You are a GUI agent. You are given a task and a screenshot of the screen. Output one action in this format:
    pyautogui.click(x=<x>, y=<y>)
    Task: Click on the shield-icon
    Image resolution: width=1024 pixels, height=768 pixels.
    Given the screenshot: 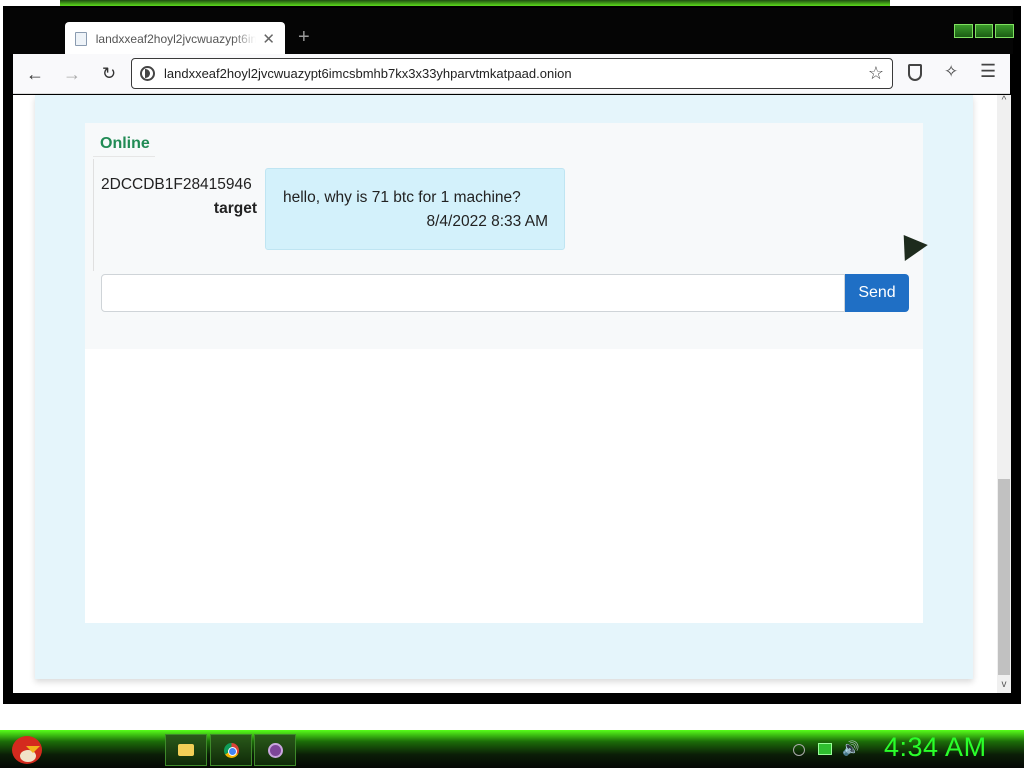 What is the action you would take?
    pyautogui.click(x=915, y=72)
    